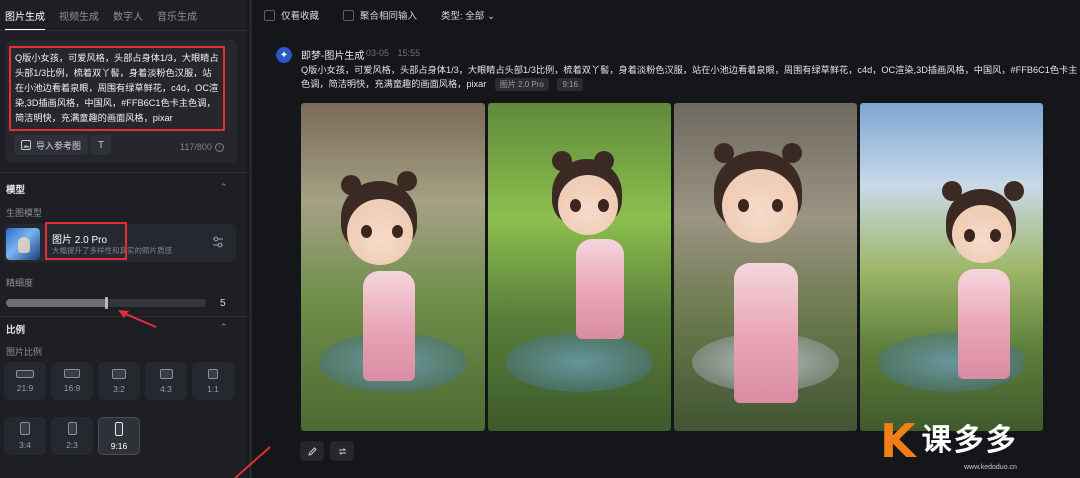 This screenshot has width=1080, height=478. What do you see at coordinates (23, 244) in the screenshot?
I see `model-thumbnail` at bounding box center [23, 244].